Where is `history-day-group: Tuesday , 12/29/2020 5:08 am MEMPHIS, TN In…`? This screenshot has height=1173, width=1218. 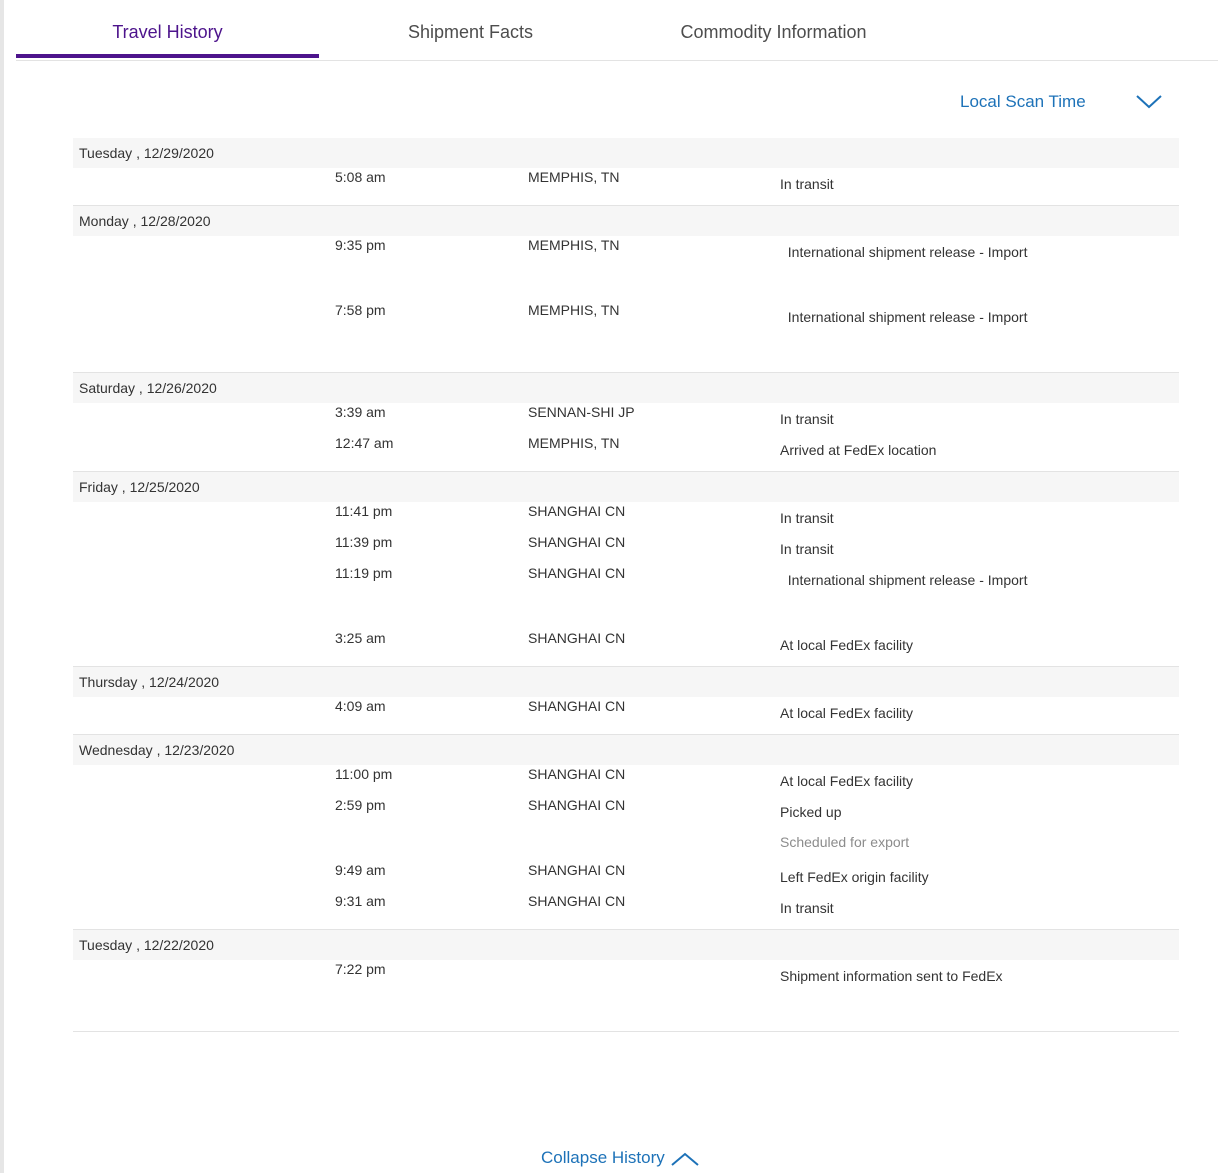 history-day-group: Tuesday , 12/29/2020 5:08 am MEMPHIS, TN In… is located at coordinates (626, 172).